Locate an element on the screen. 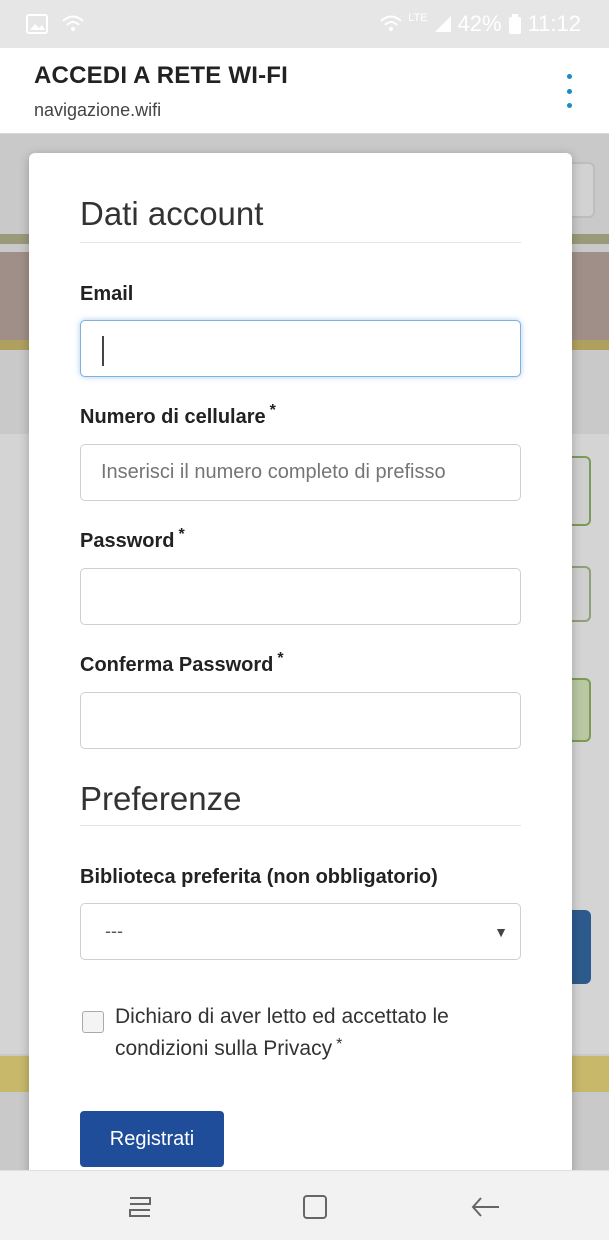  email-field is located at coordinates (300, 348).